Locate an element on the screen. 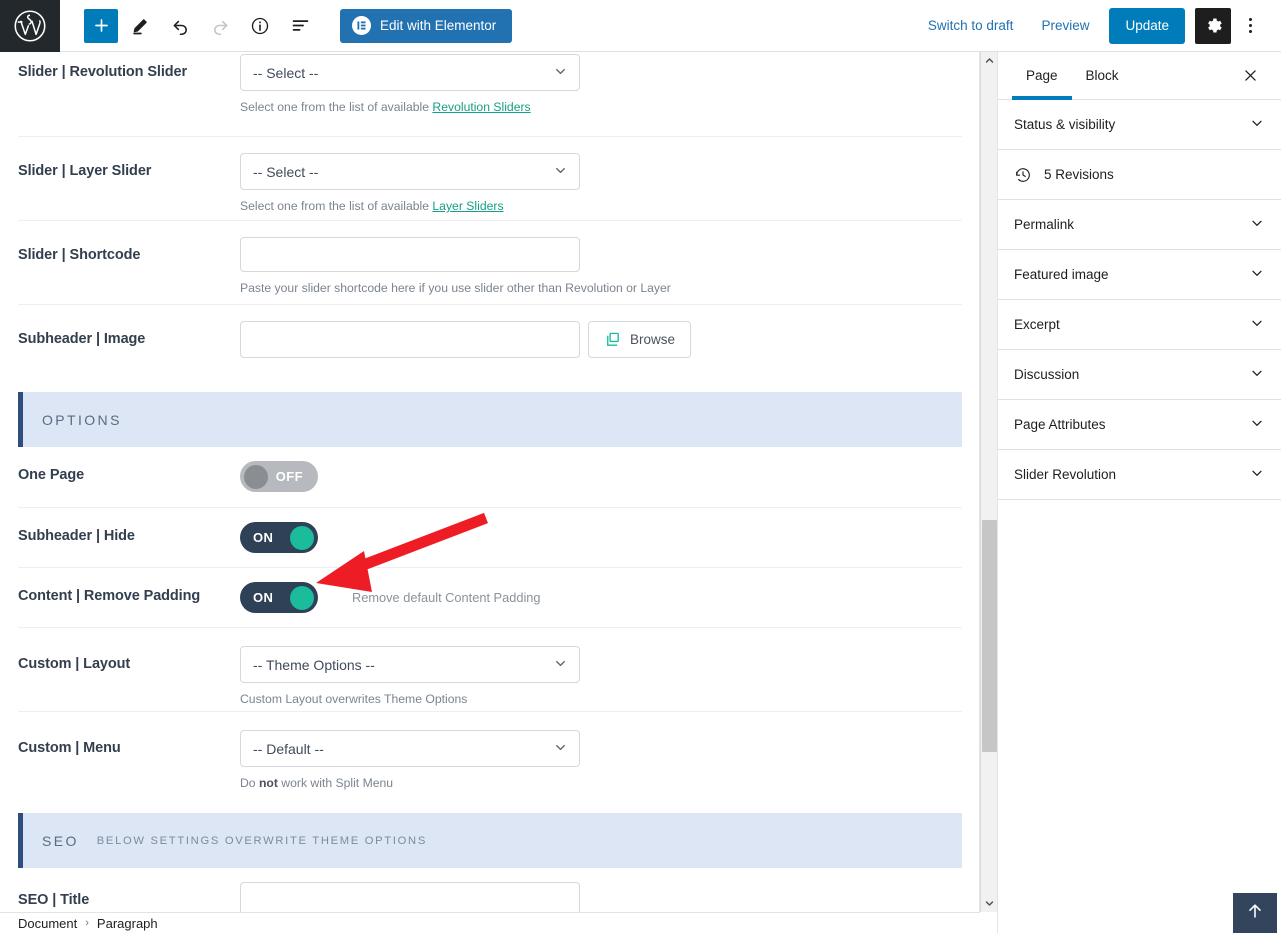 Image resolution: width=1281 pixels, height=933 pixels. field-control: Browse is located at coordinates (601, 339).